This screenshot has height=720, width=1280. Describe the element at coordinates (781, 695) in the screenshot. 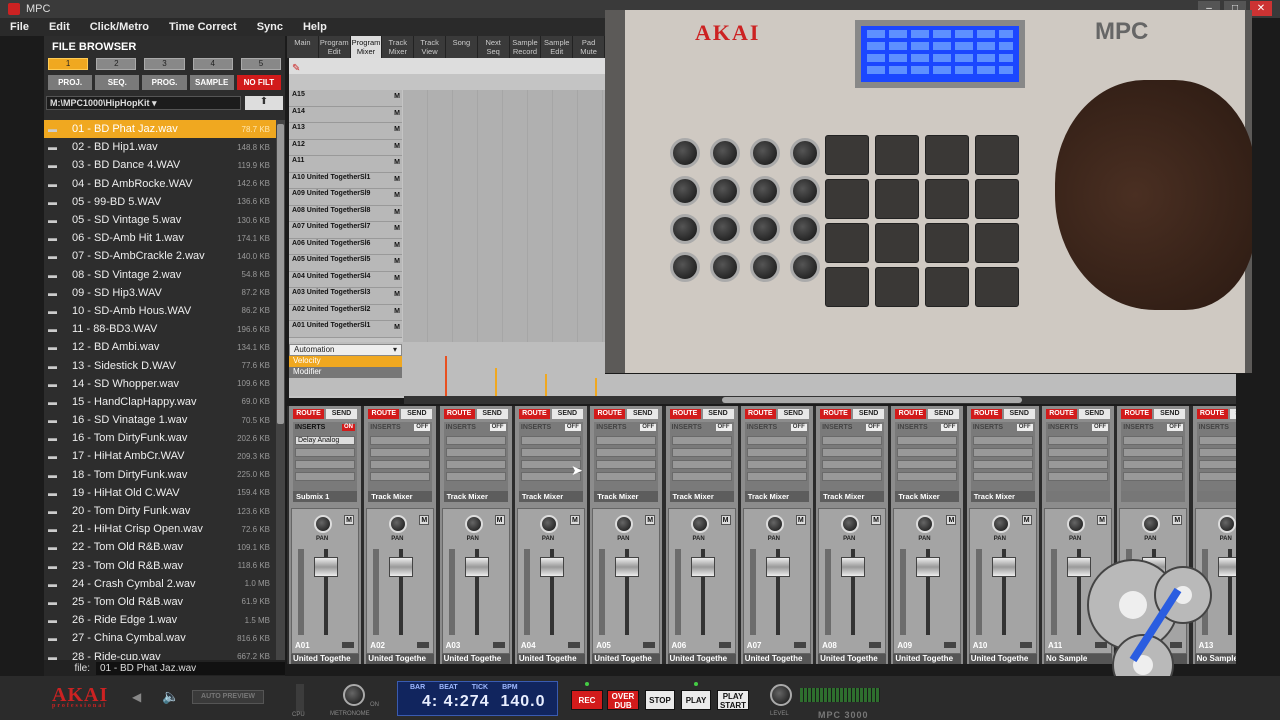

I see `level-knob` at that location.